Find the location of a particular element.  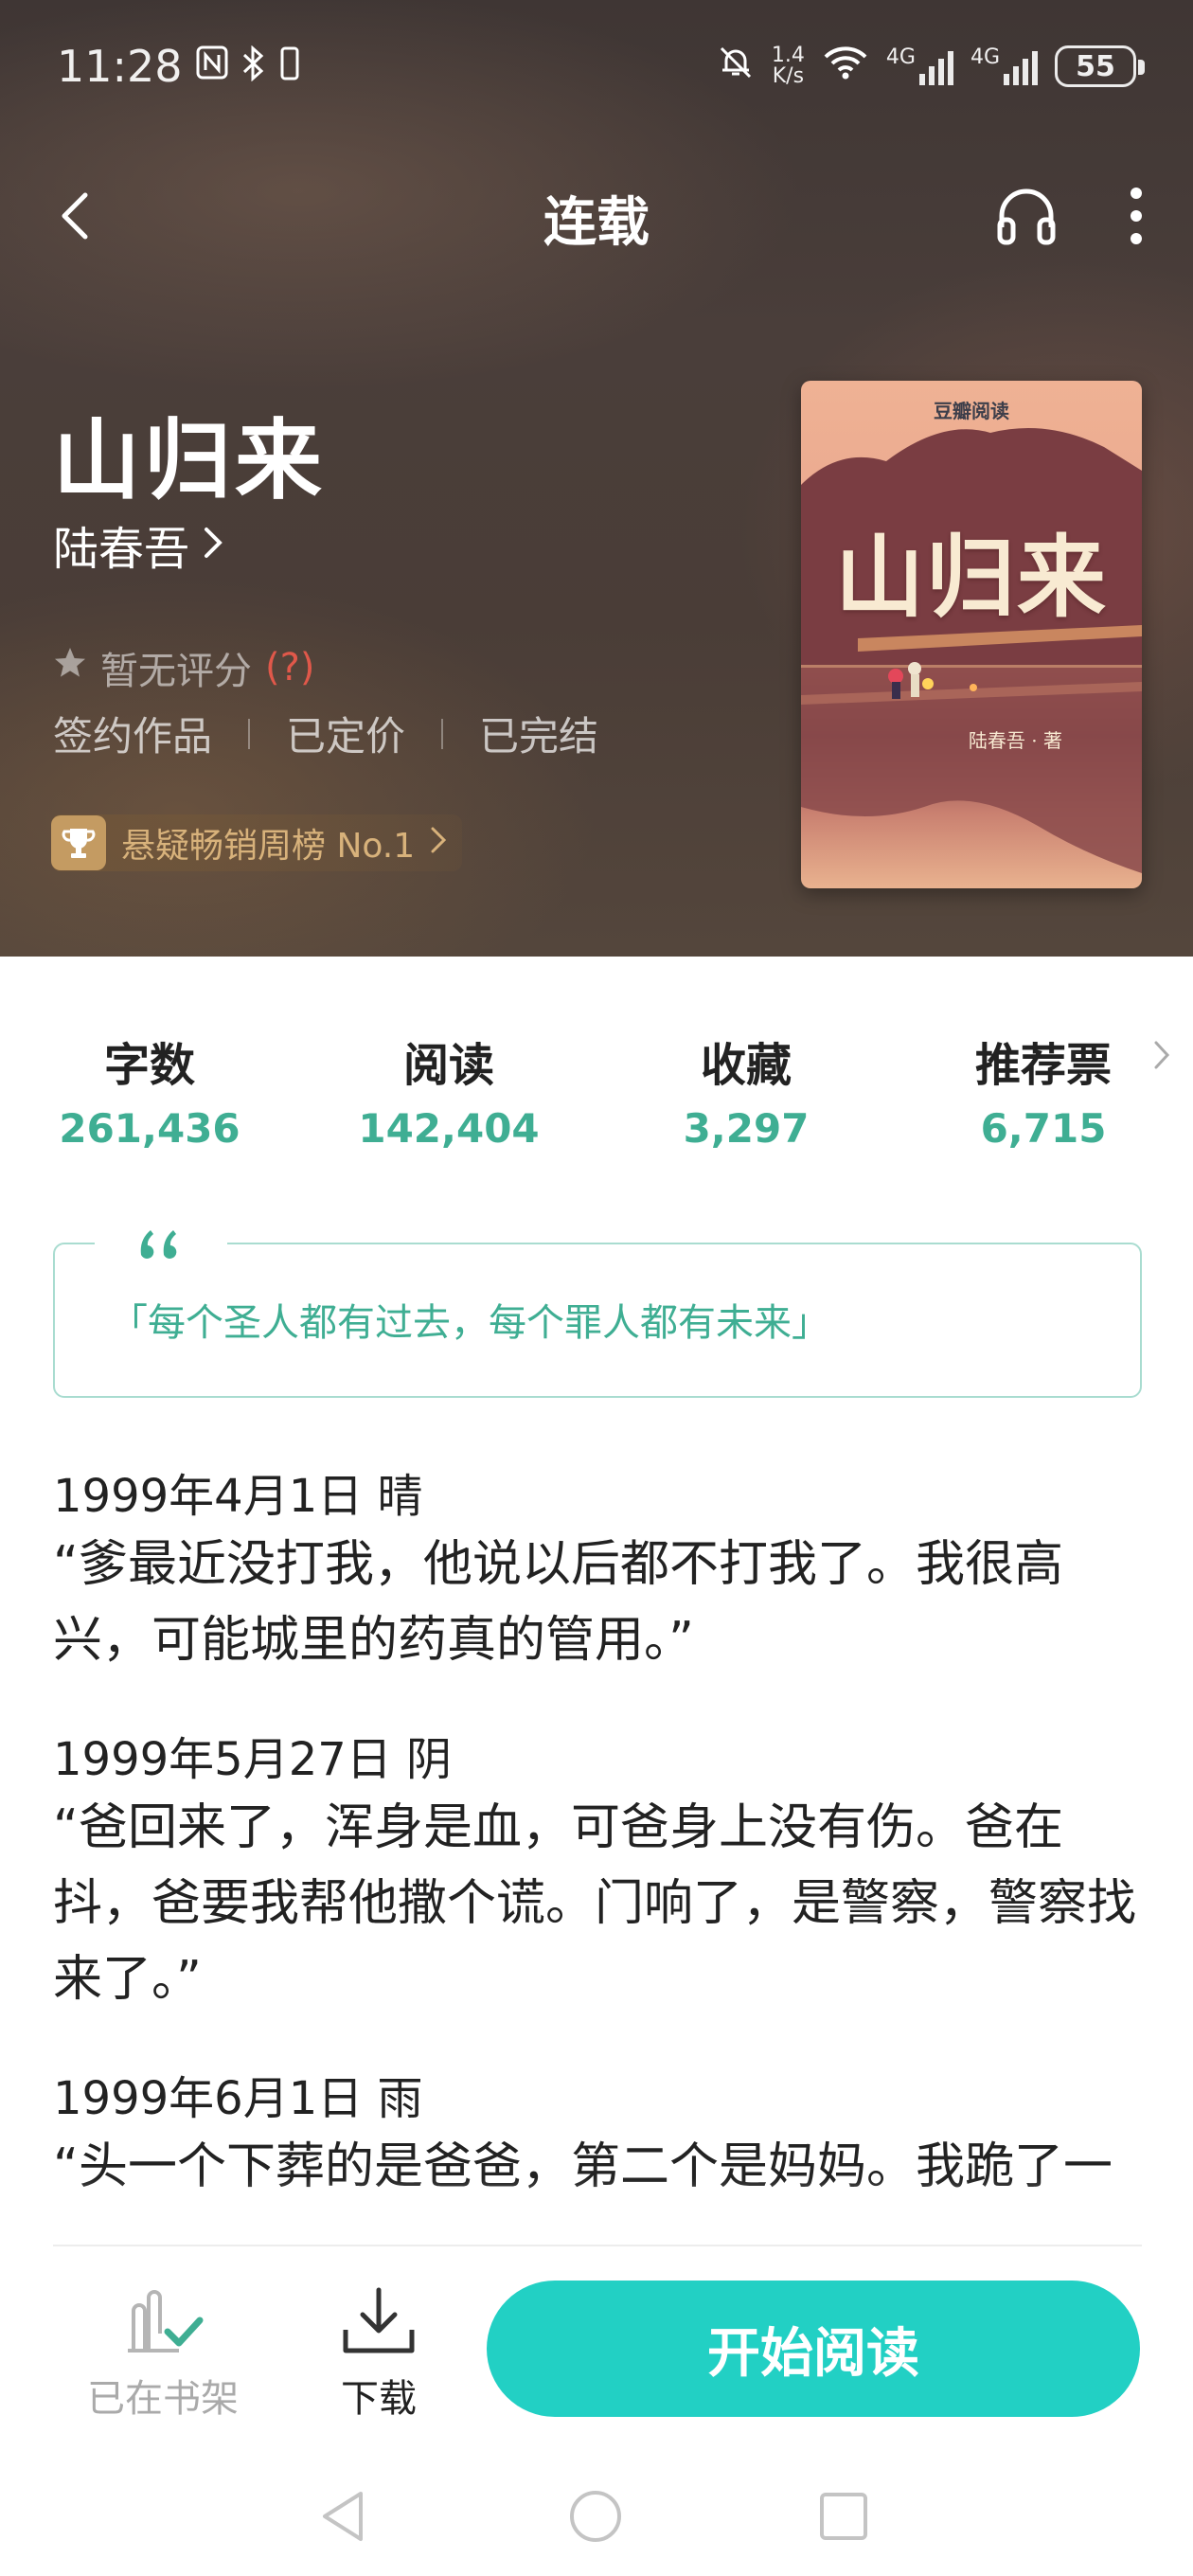

system-nav-bar is located at coordinates (596, 2516).